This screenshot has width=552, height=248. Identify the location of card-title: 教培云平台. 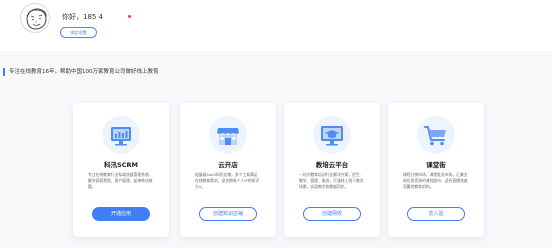
(332, 165).